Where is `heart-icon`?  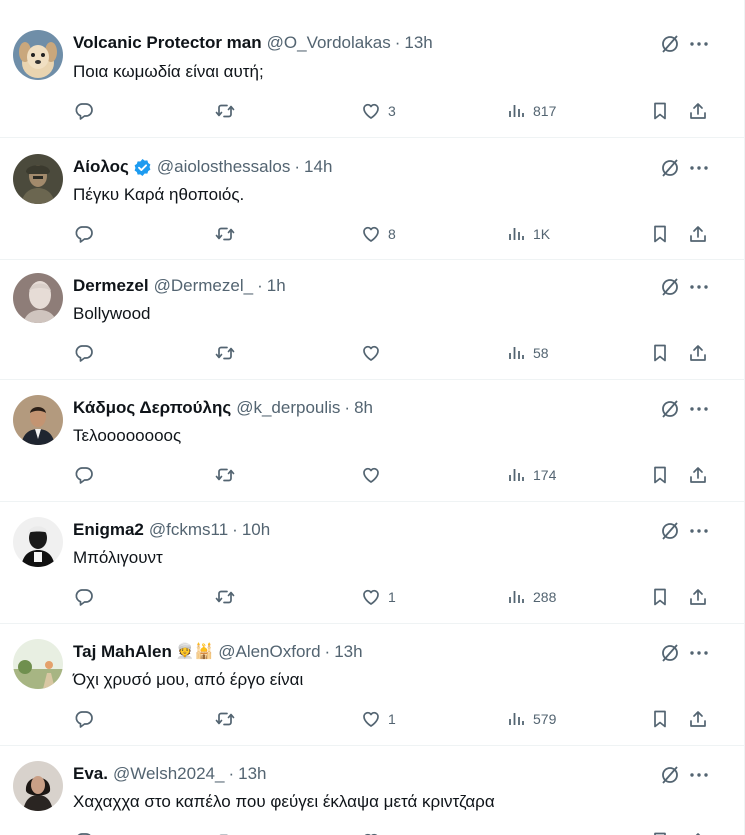
heart-icon is located at coordinates (371, 475).